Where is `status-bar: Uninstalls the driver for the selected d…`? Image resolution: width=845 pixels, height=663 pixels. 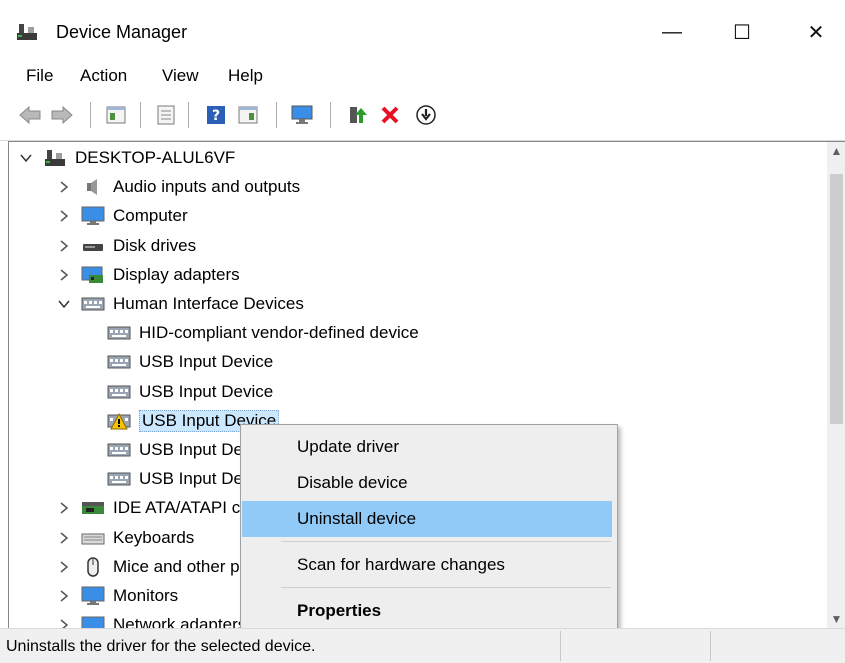
status-bar: Uninstalls the driver for the selected d… is located at coordinates (422, 645).